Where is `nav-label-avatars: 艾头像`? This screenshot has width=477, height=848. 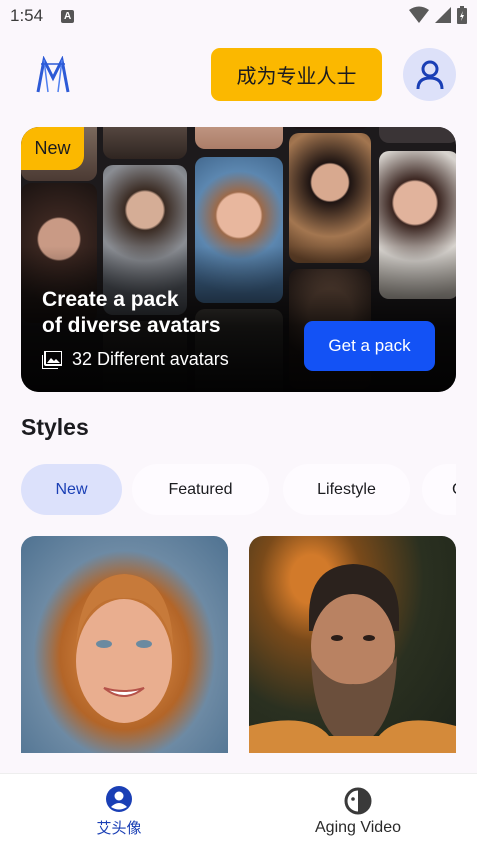 nav-label-avatars: 艾头像 is located at coordinates (119, 828).